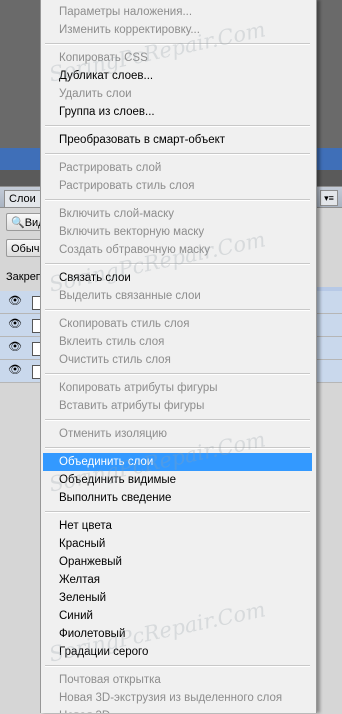 The image size is (342, 714). What do you see at coordinates (134, 250) in the screenshot?
I see `menu-item: Создать обтравочную маску` at bounding box center [134, 250].